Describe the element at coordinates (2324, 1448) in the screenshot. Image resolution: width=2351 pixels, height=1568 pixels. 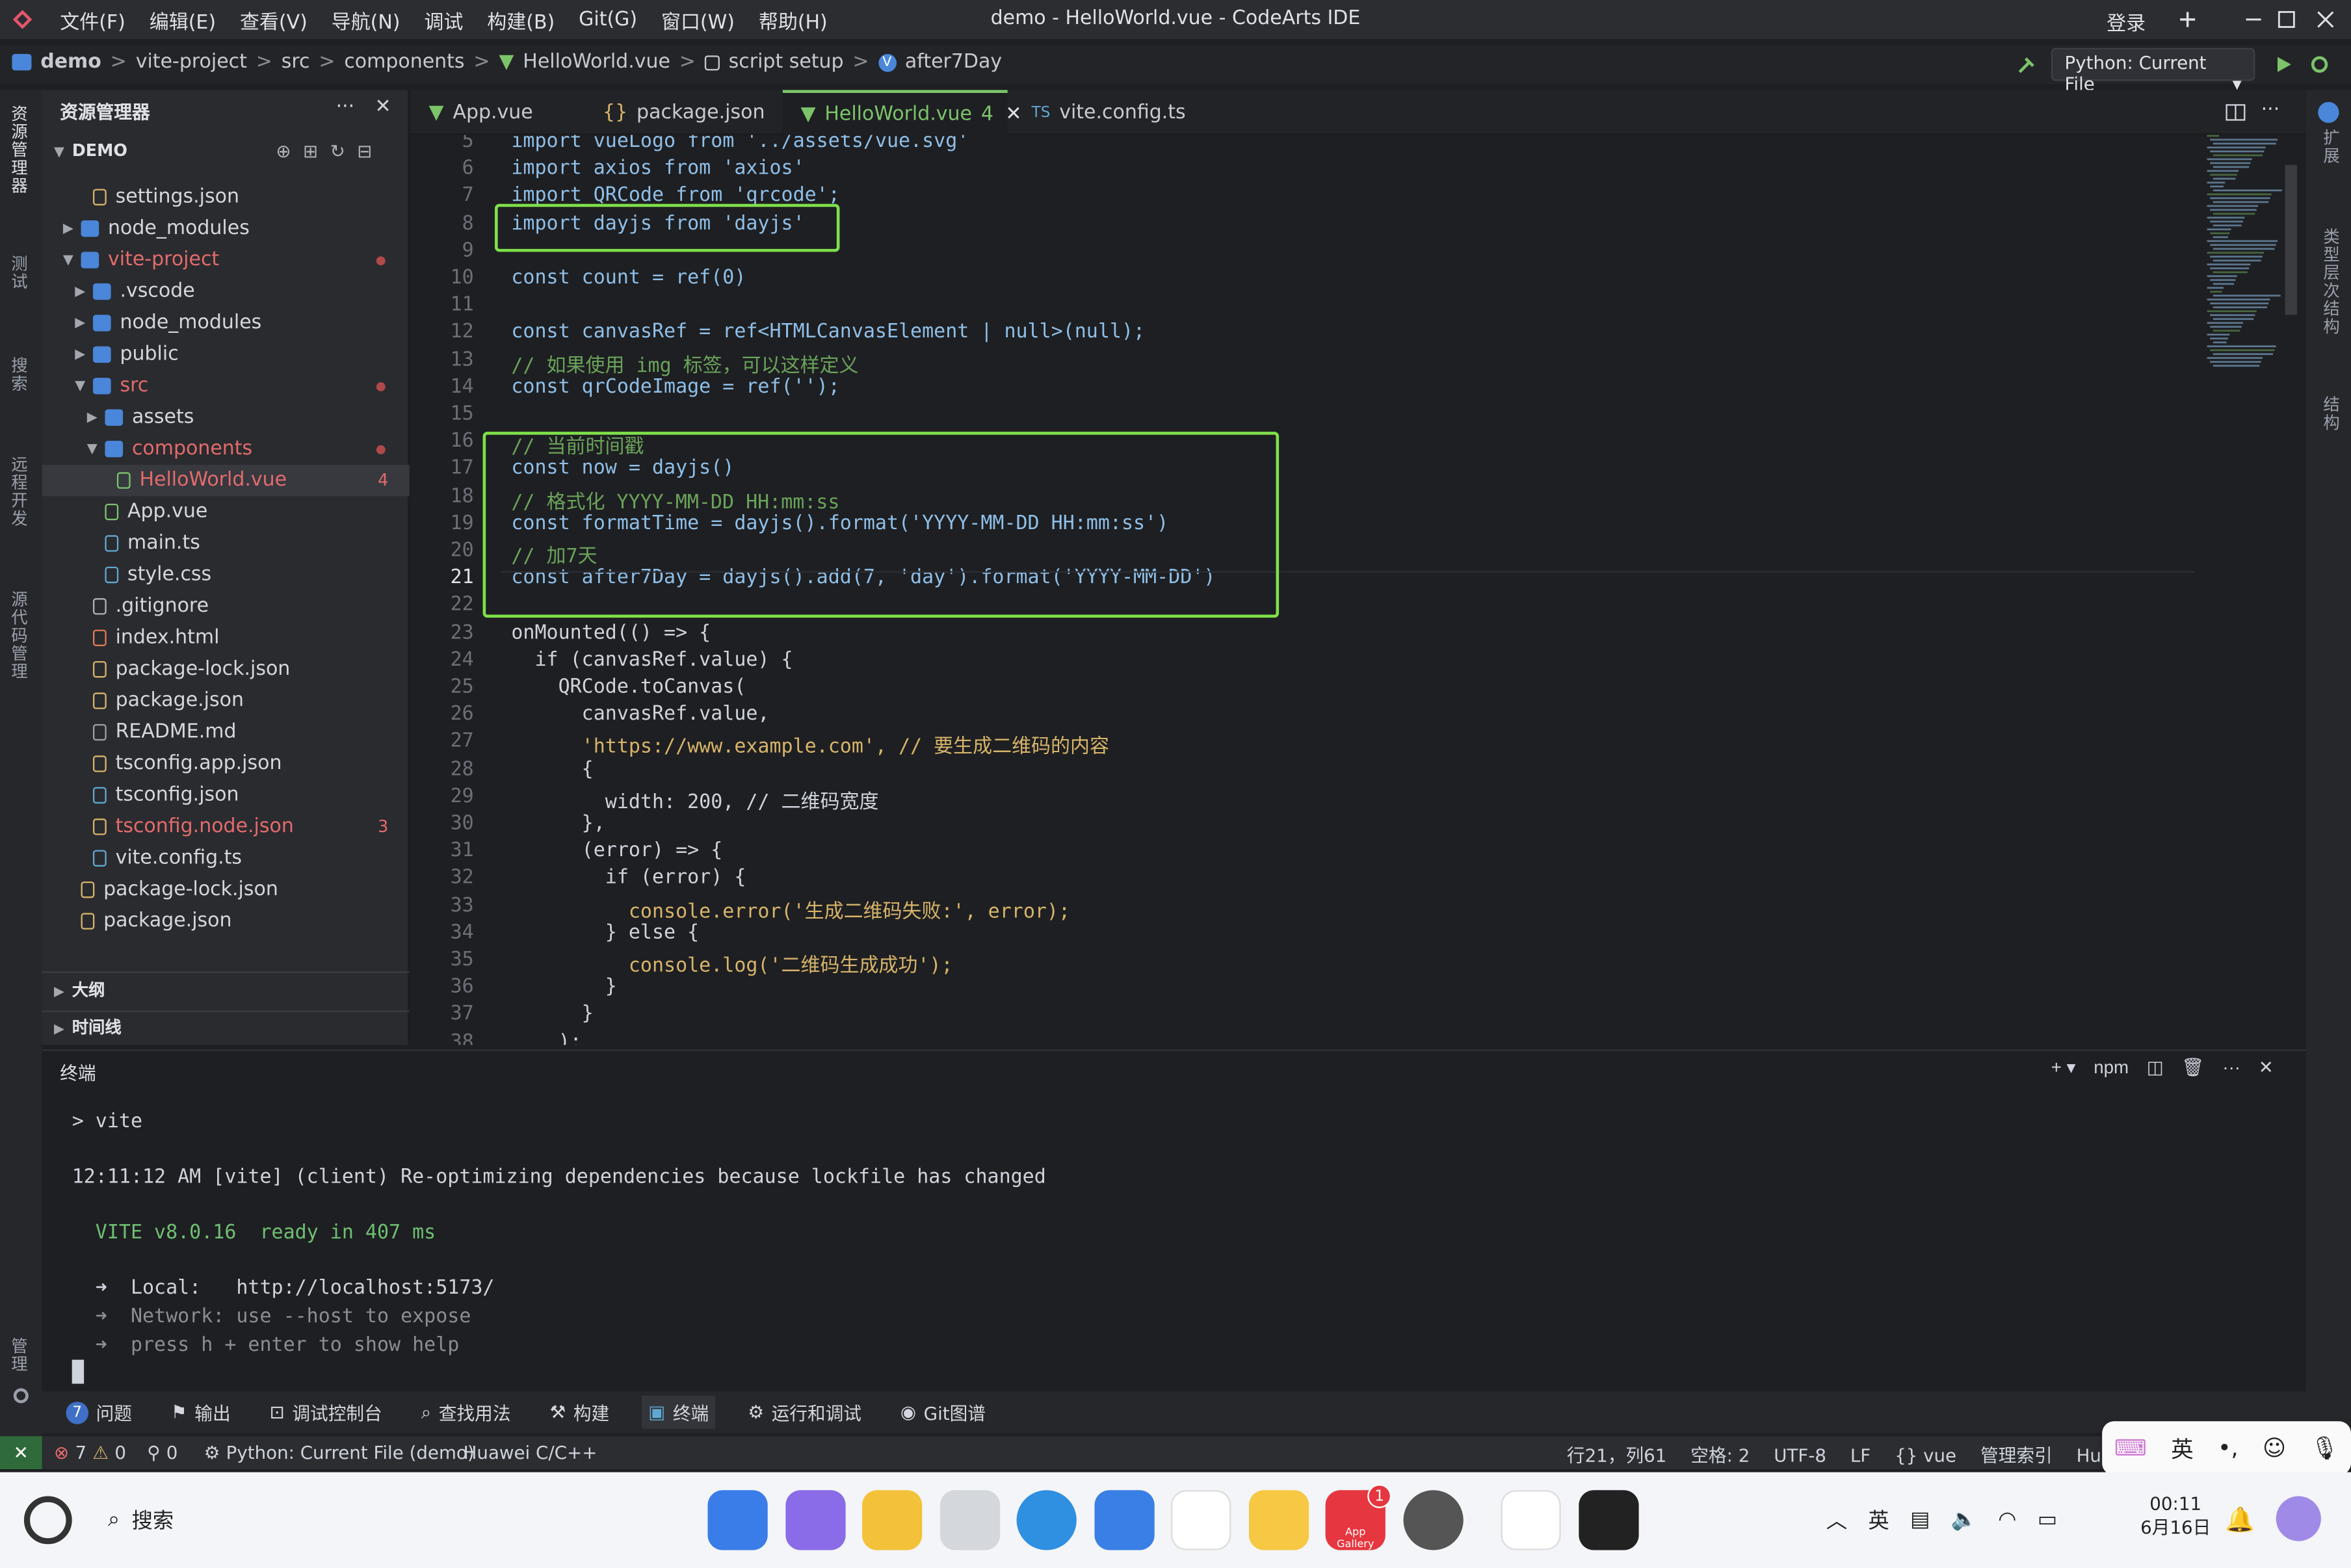
I see `mic-icon: 🎙` at that location.